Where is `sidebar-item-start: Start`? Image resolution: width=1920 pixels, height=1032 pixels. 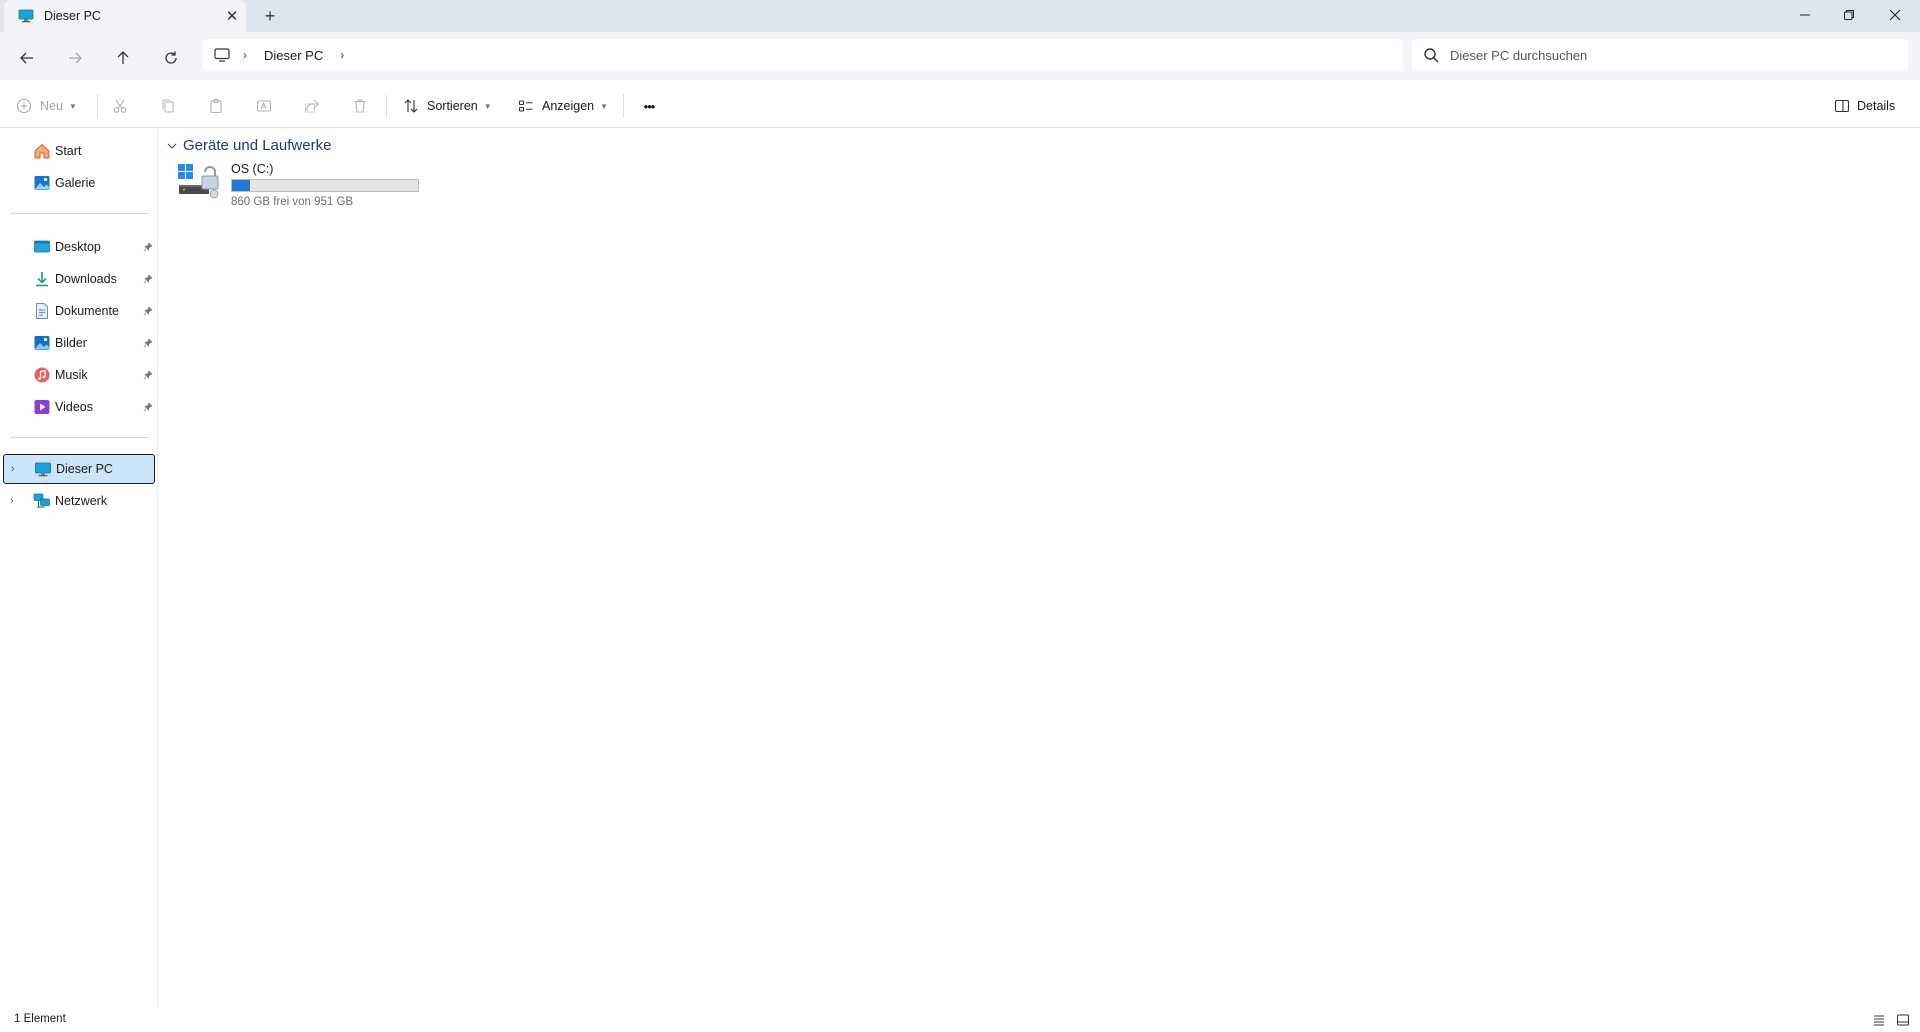
sidebar-item-start: Start is located at coordinates (79, 151).